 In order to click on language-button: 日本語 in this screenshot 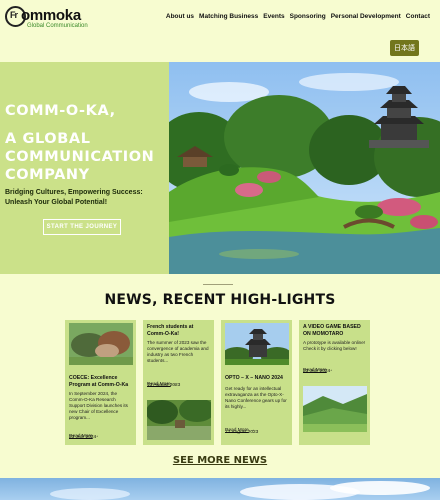, I will do `click(404, 48)`.